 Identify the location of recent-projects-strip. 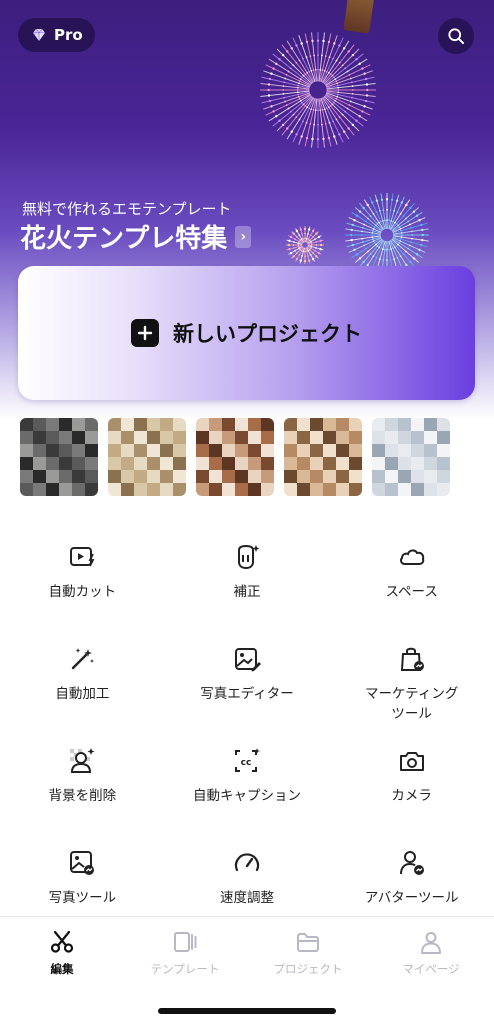
(257, 457).